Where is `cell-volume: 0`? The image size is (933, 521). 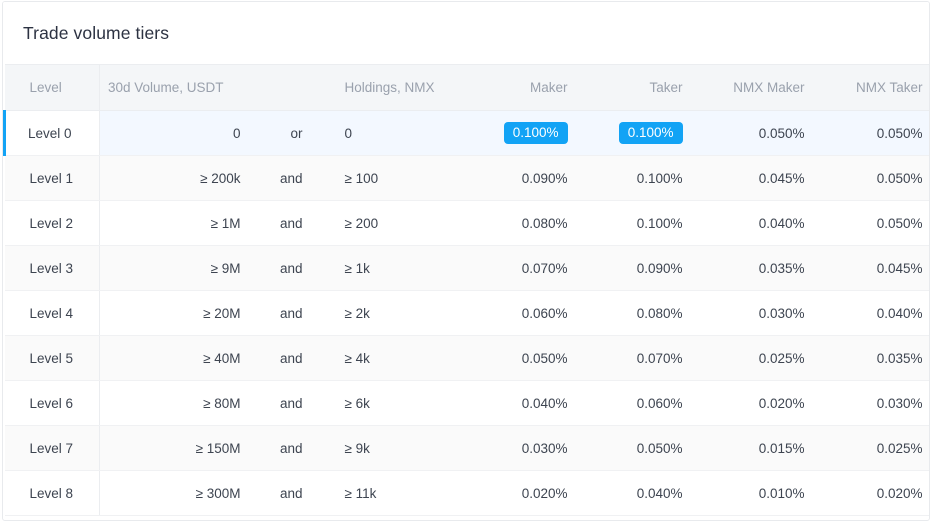
cell-volume: 0 is located at coordinates (175, 133).